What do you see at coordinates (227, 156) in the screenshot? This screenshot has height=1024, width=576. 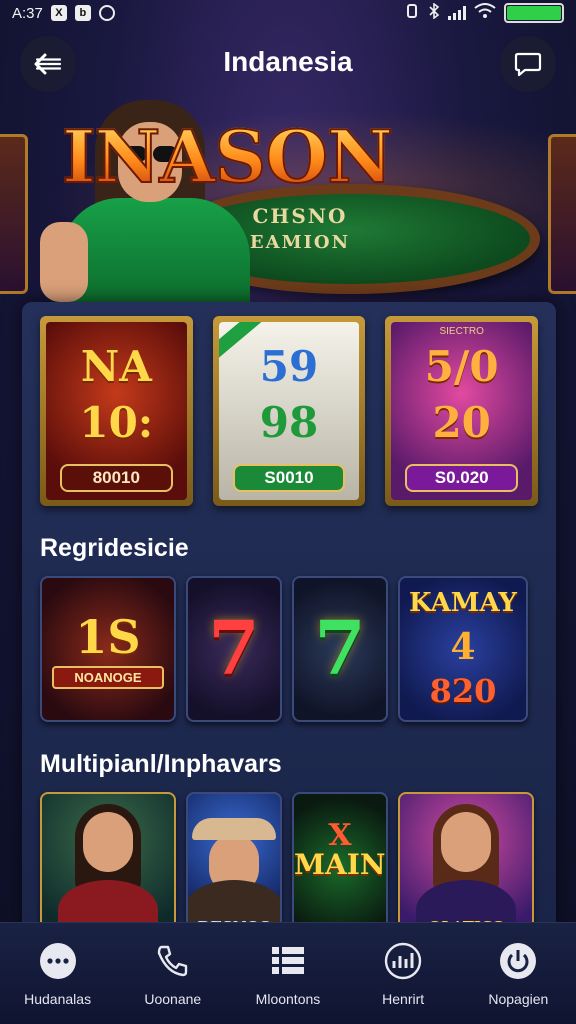 I see `hero-logo-text: INASON` at bounding box center [227, 156].